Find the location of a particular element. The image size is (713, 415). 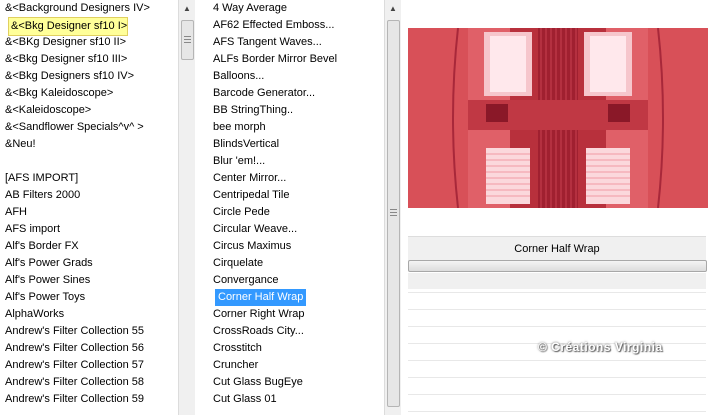

progress-bar is located at coordinates (557, 266).